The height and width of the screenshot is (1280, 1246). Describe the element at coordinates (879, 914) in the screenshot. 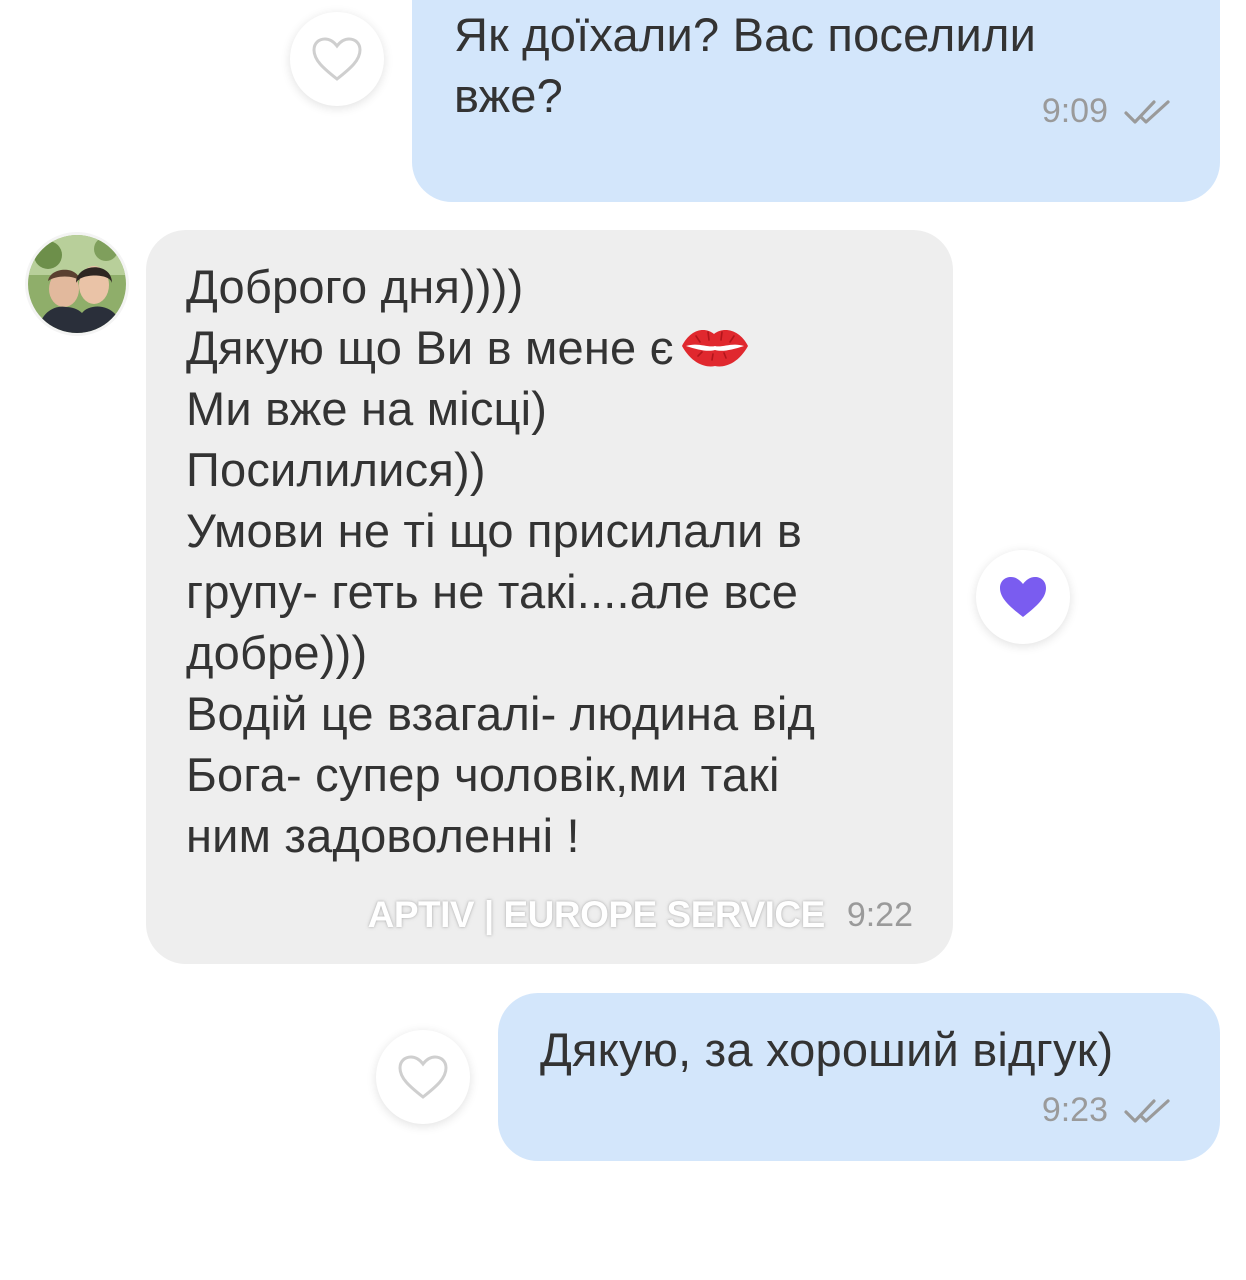

I see `message-time: 9:22` at that location.